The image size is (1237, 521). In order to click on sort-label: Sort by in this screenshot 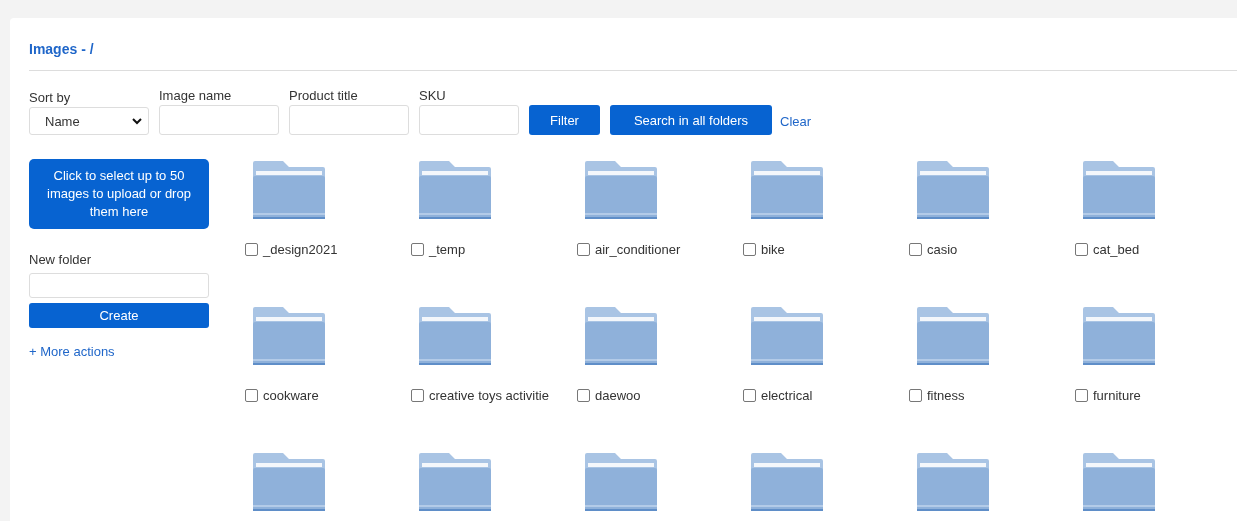, I will do `click(50, 98)`.